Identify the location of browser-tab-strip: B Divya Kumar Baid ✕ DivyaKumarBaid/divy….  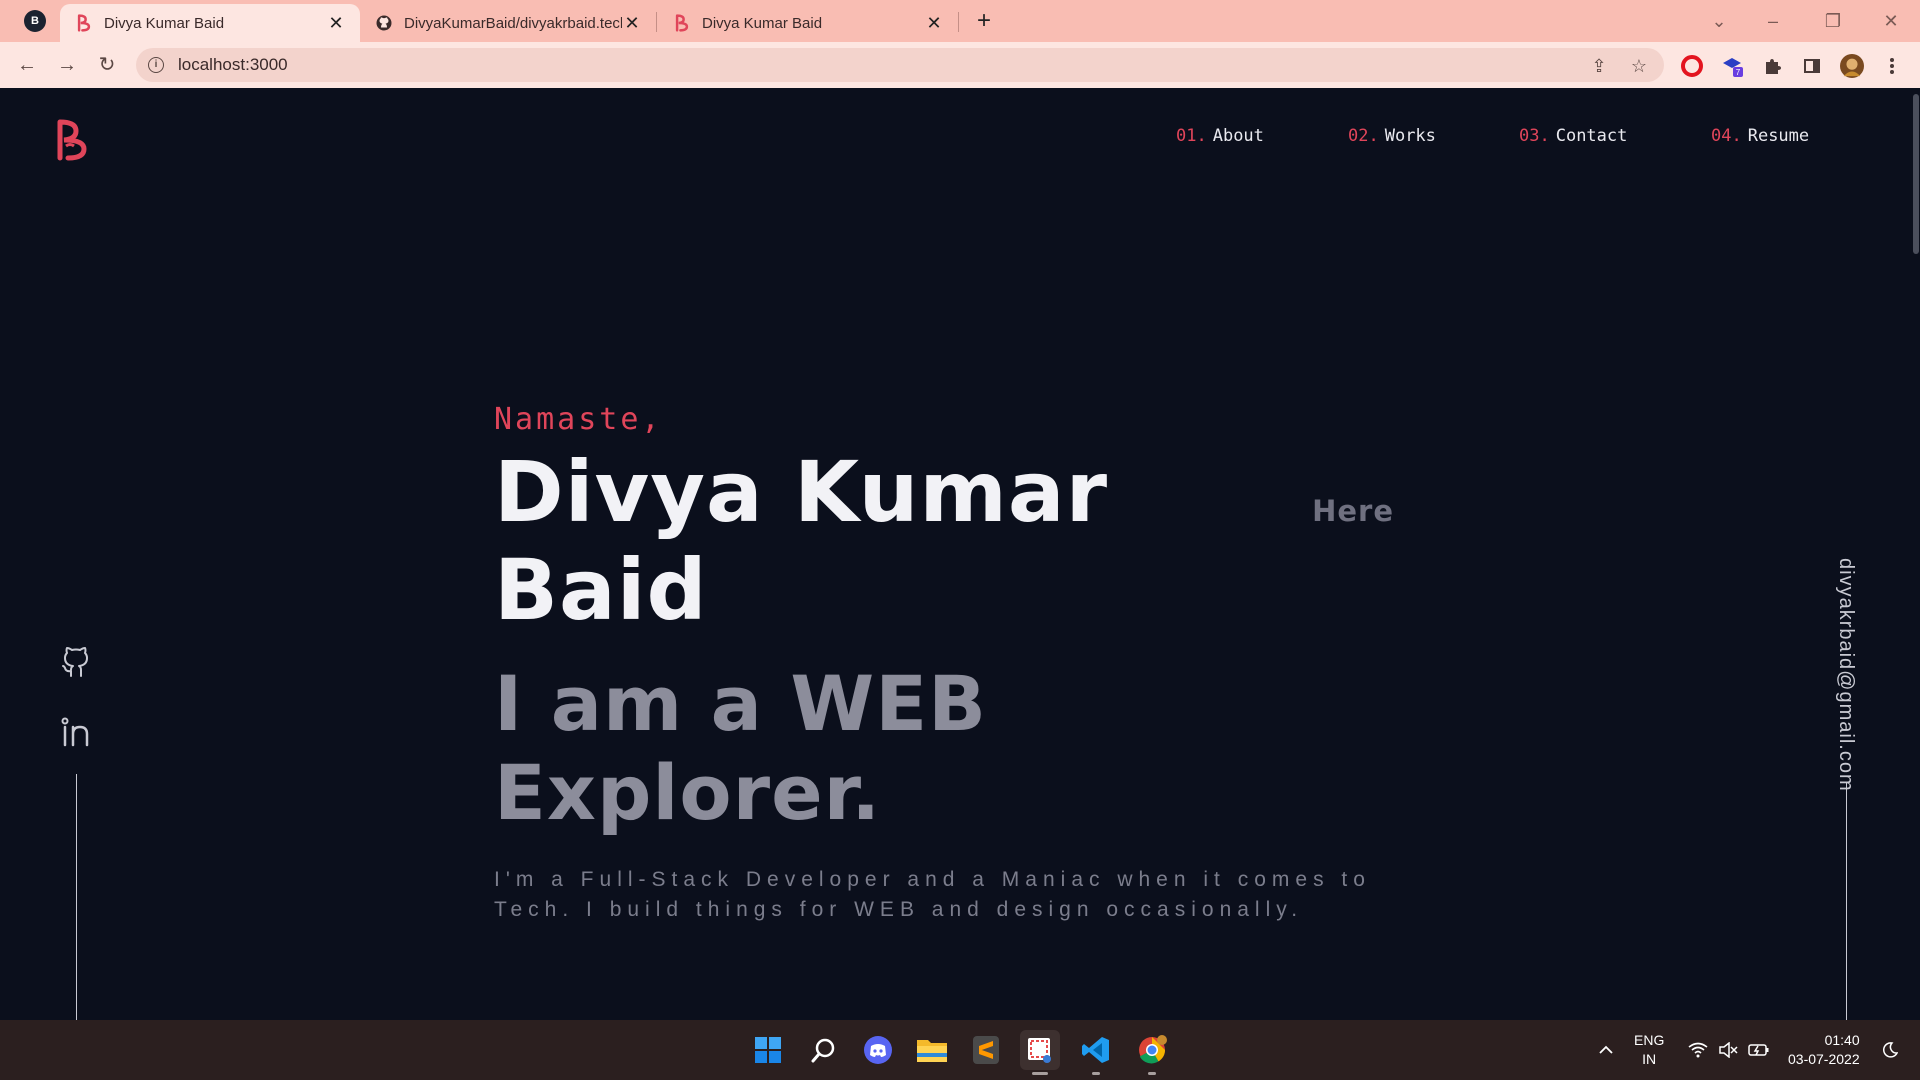
(960, 21).